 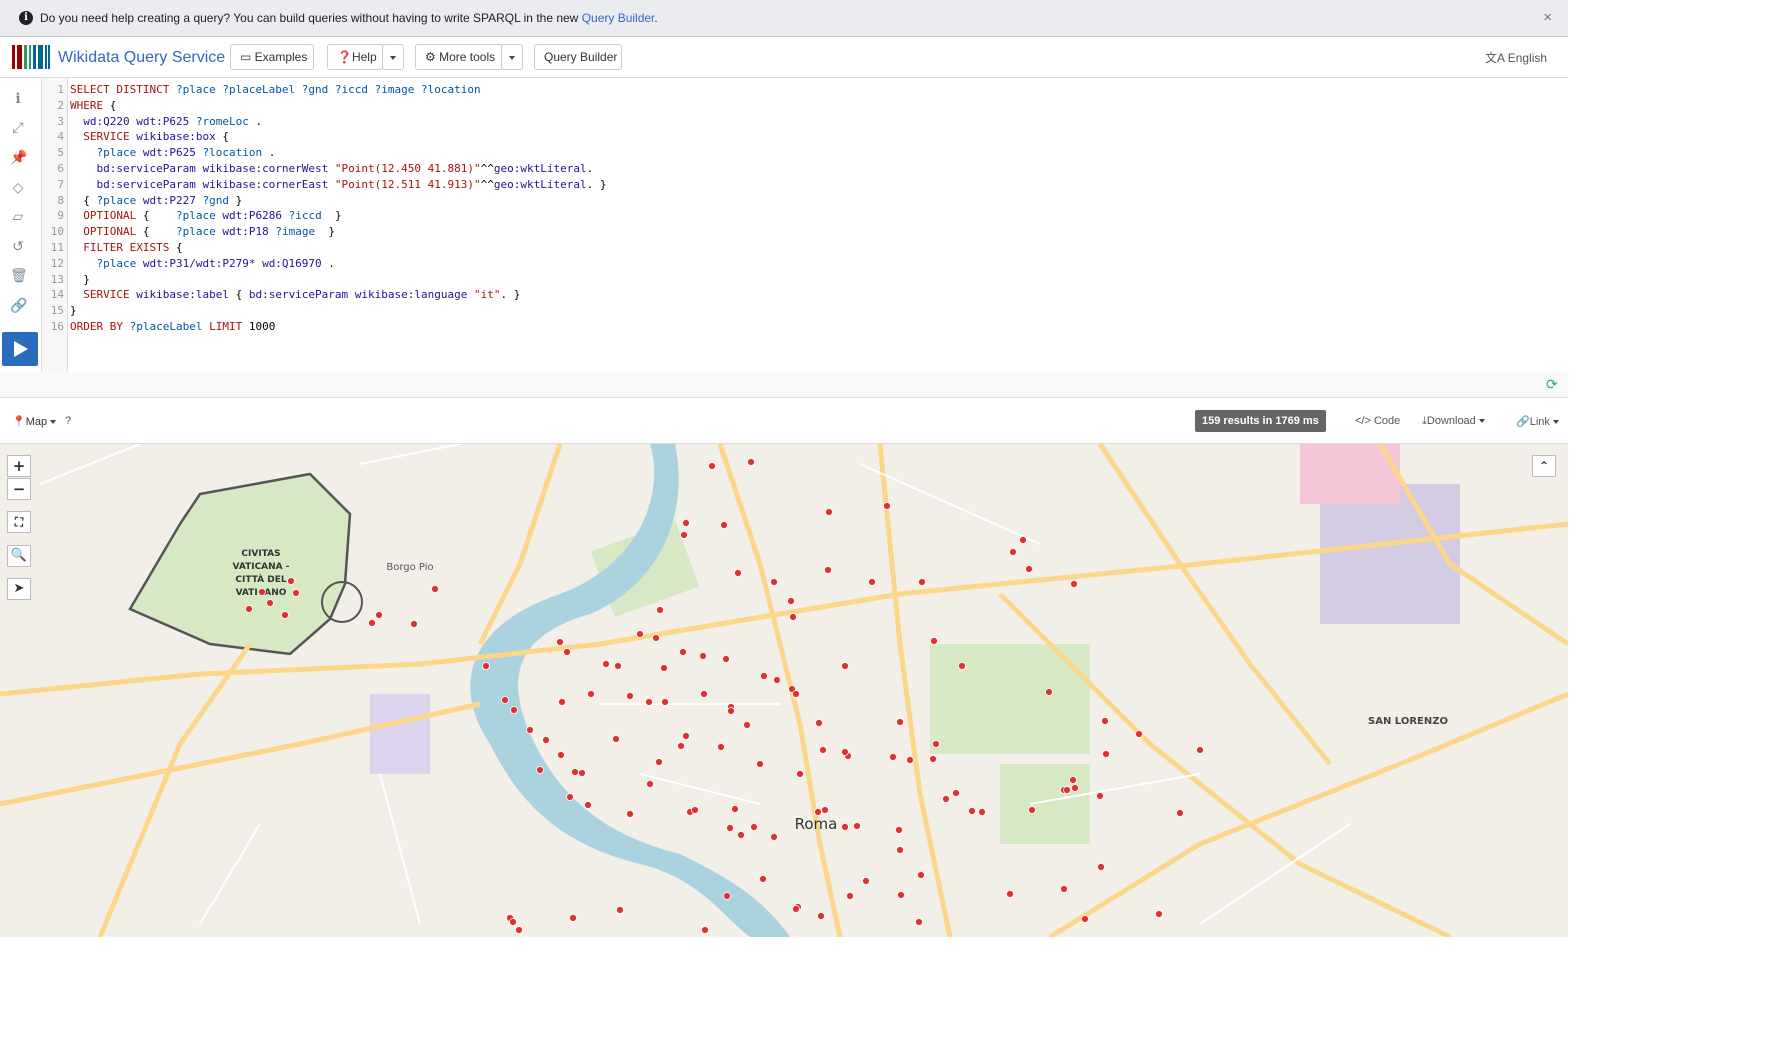 I want to click on language-selector: 文A English, so click(x=1516, y=57).